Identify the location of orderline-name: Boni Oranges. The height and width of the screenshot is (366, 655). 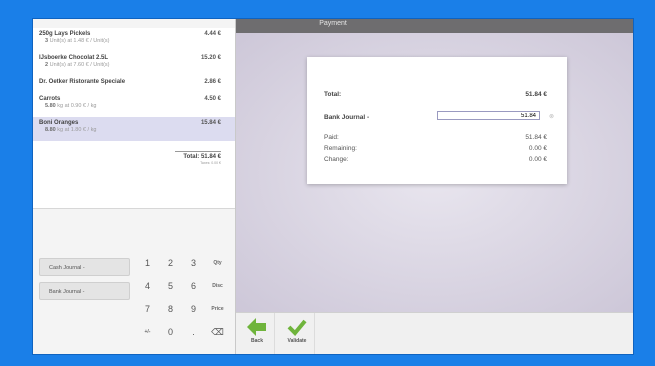
(59, 123).